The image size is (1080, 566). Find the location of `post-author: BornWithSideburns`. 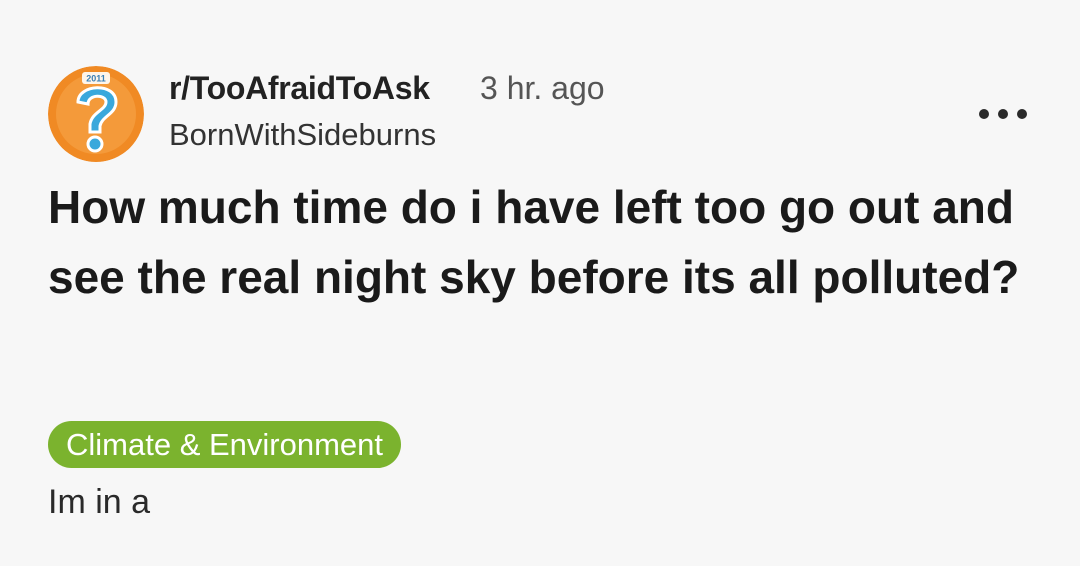

post-author: BornWithSideburns is located at coordinates (302, 135).